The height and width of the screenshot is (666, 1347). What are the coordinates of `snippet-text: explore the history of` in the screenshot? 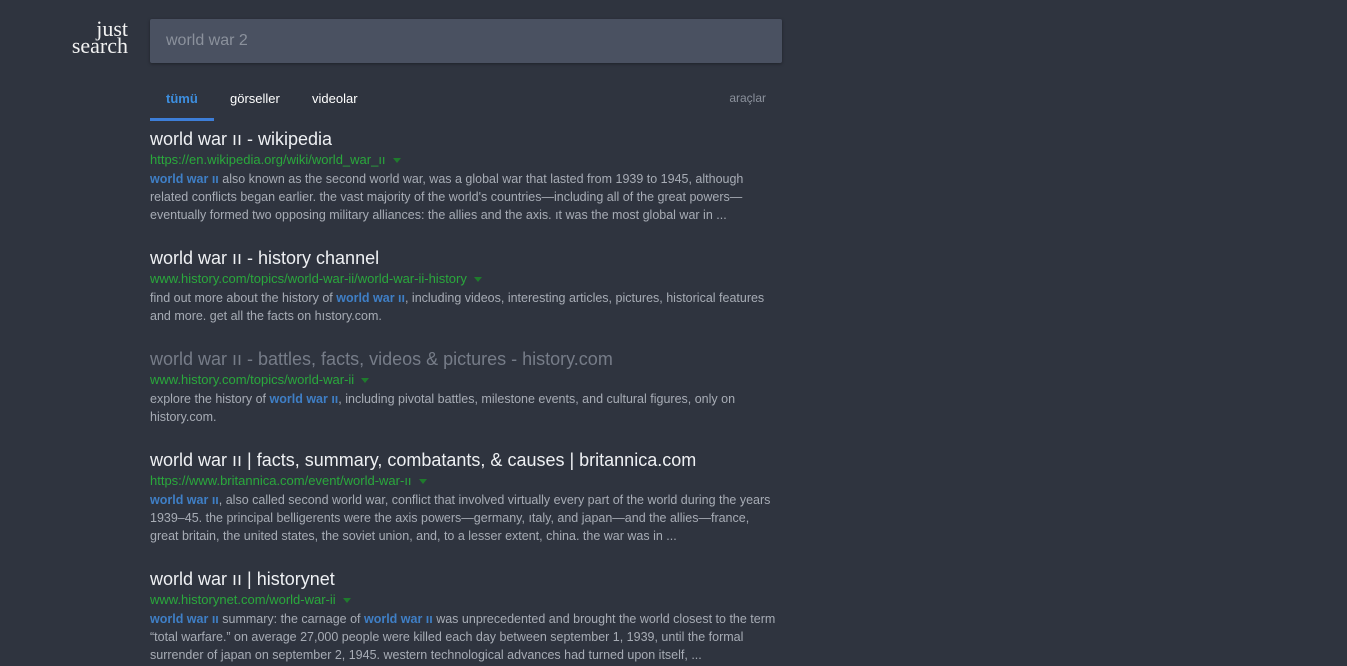 It's located at (210, 399).